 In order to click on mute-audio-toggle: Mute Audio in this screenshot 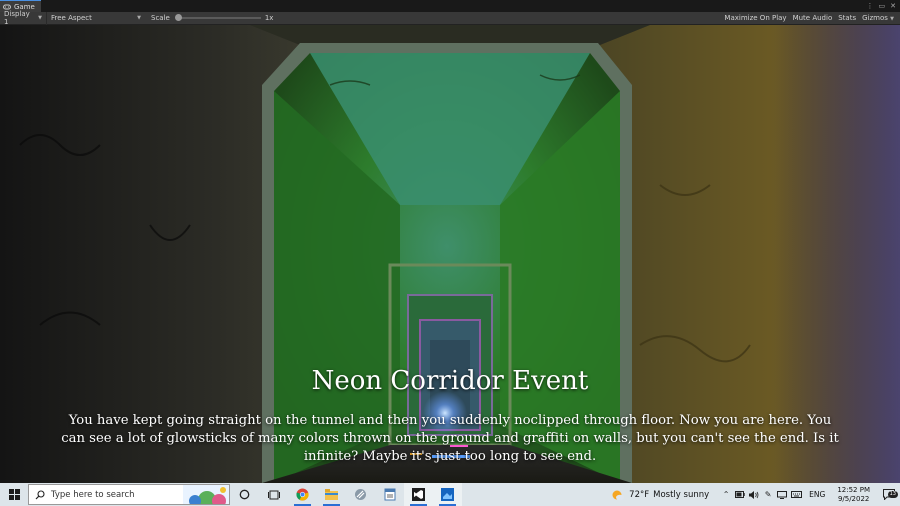, I will do `click(813, 18)`.